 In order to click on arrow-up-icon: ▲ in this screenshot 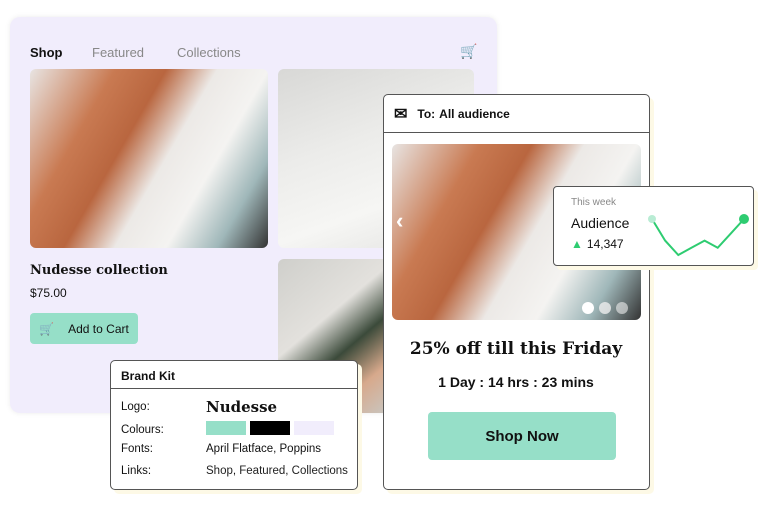, I will do `click(577, 244)`.